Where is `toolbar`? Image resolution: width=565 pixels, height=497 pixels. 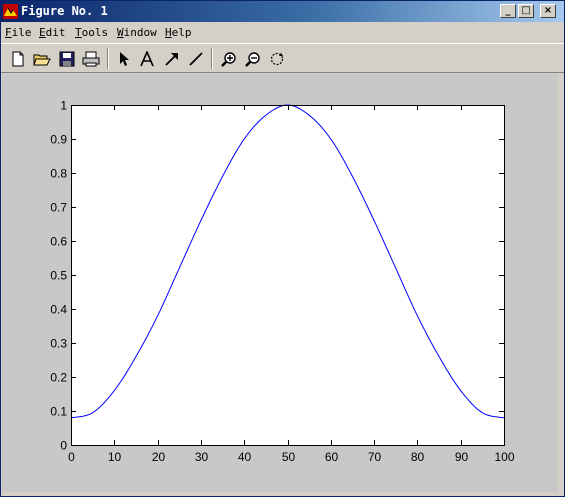
toolbar is located at coordinates (282, 58).